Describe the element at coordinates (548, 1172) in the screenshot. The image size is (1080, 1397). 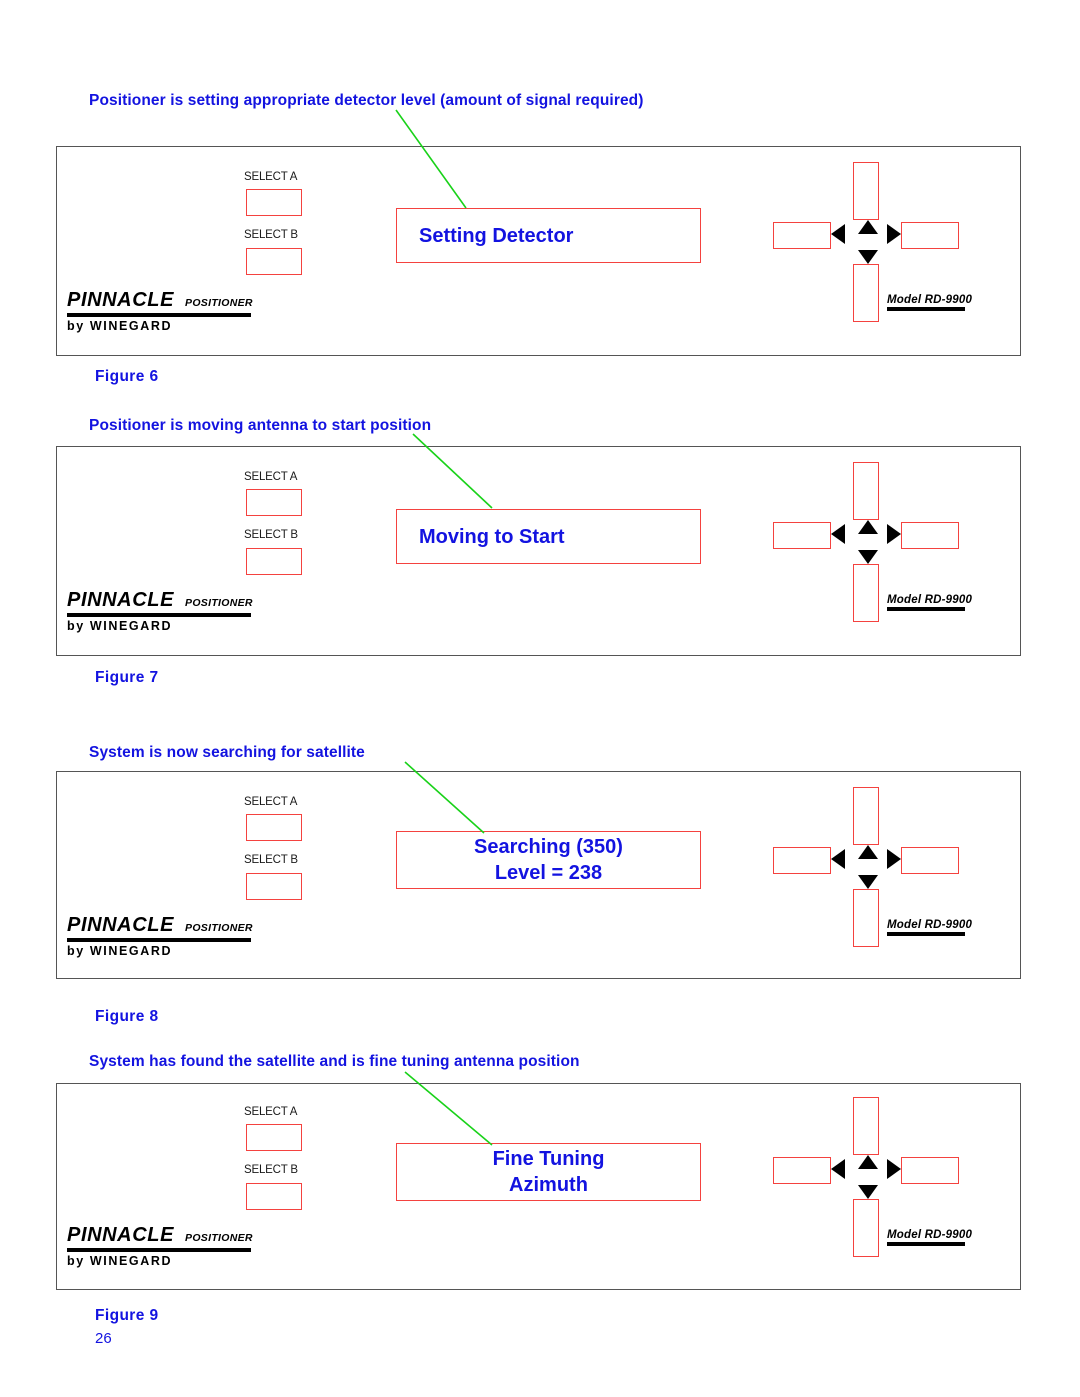
I see `lcd-display-4: Fine Tuning Azimuth` at that location.